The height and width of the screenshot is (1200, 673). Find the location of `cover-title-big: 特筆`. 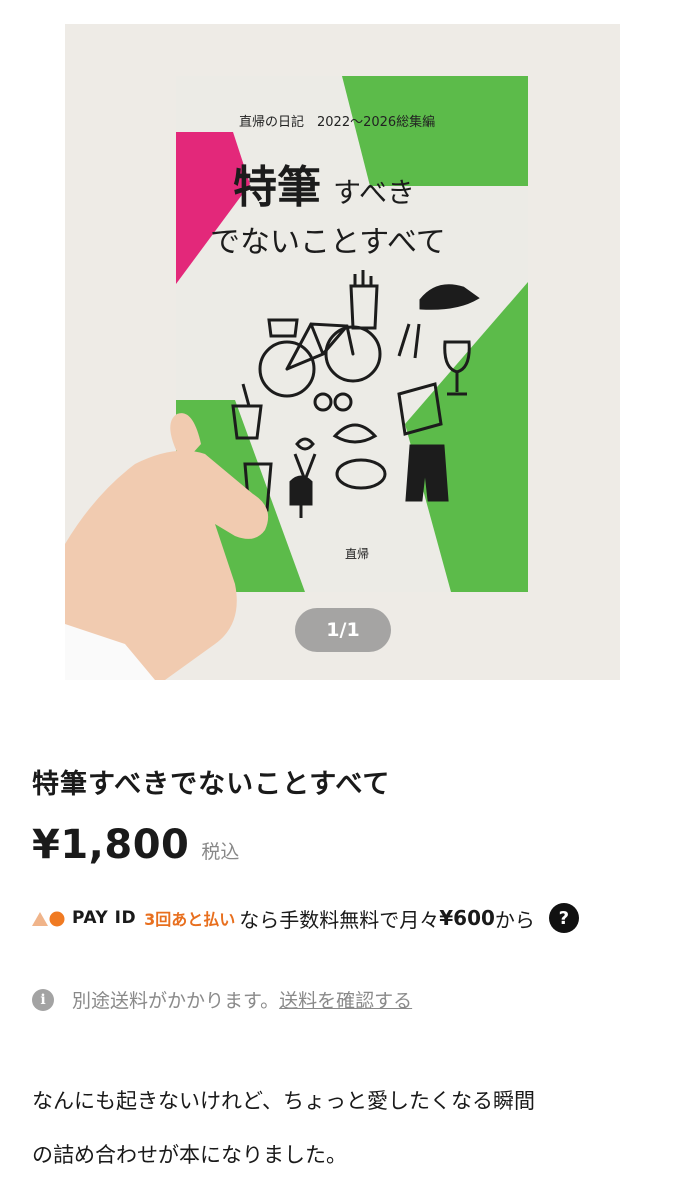

cover-title-big: 特筆 is located at coordinates (277, 187).